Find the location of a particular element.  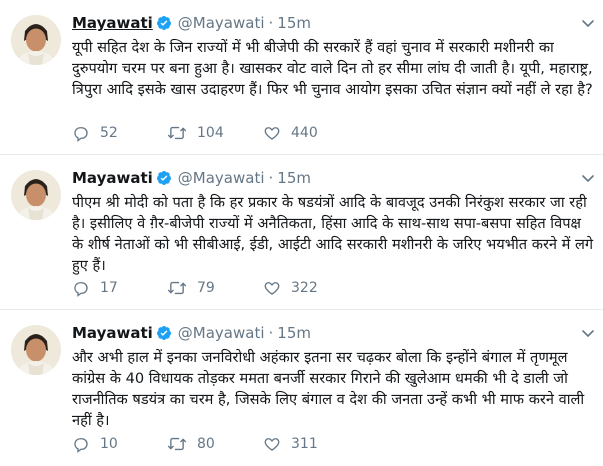

reply-button: 10 is located at coordinates (119, 444).